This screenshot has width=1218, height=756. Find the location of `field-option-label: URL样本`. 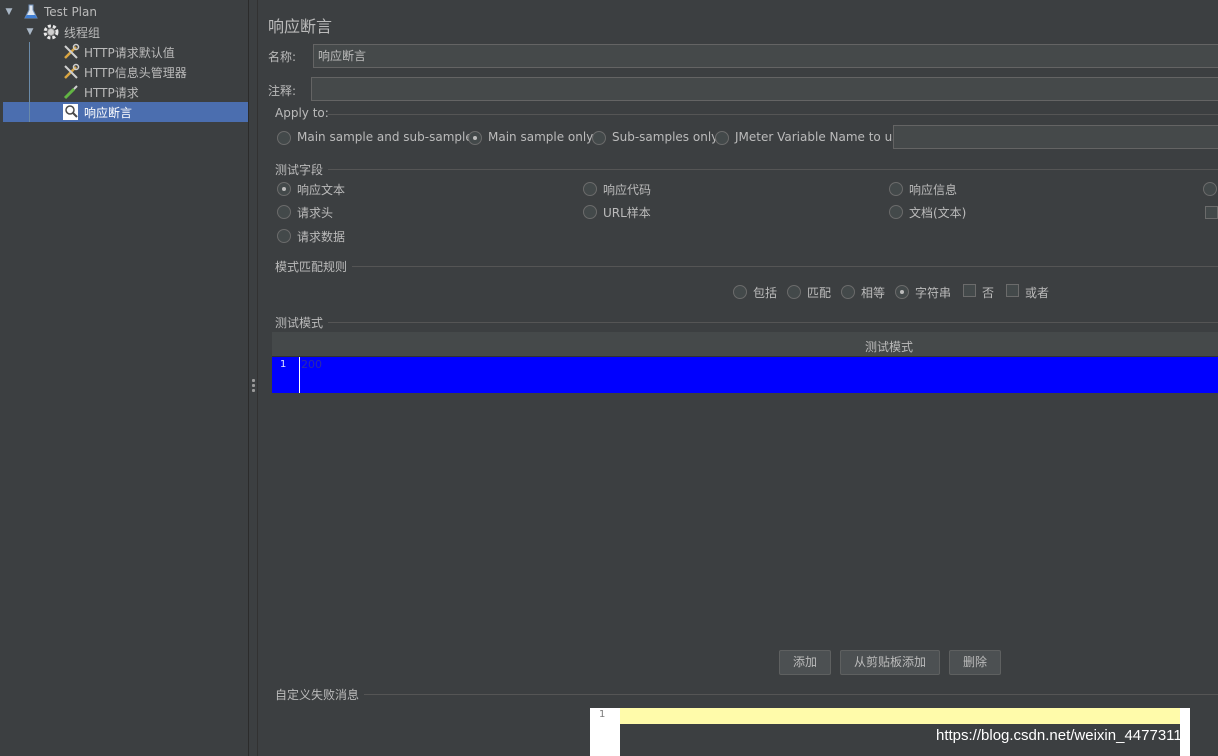

field-option-label: URL样本 is located at coordinates (627, 213).